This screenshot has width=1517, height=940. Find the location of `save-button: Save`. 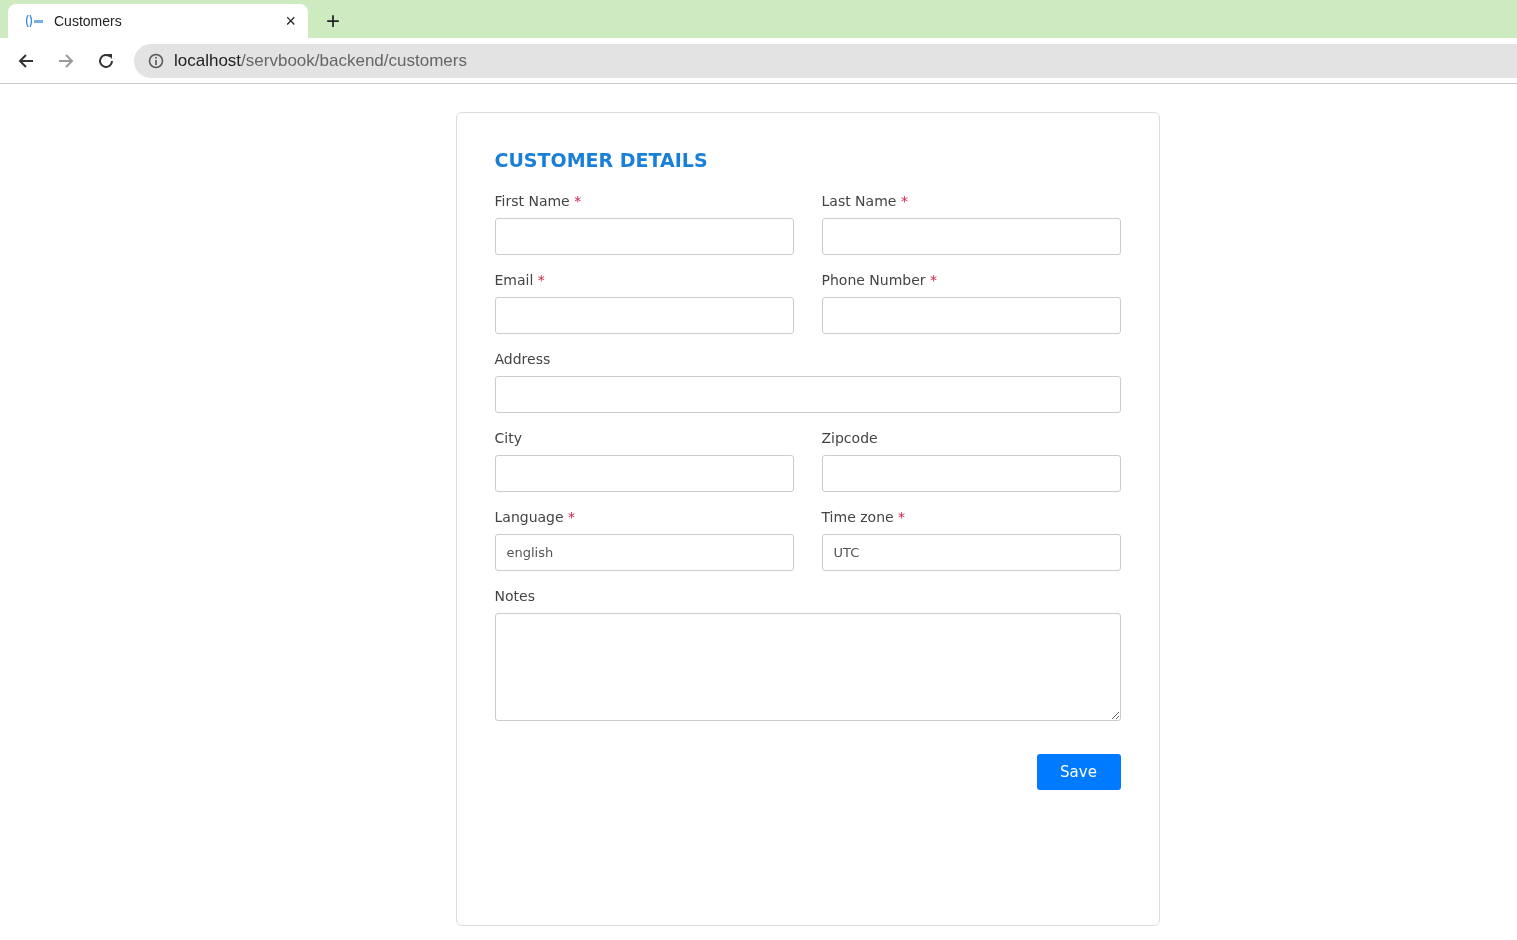

save-button: Save is located at coordinates (1078, 772).